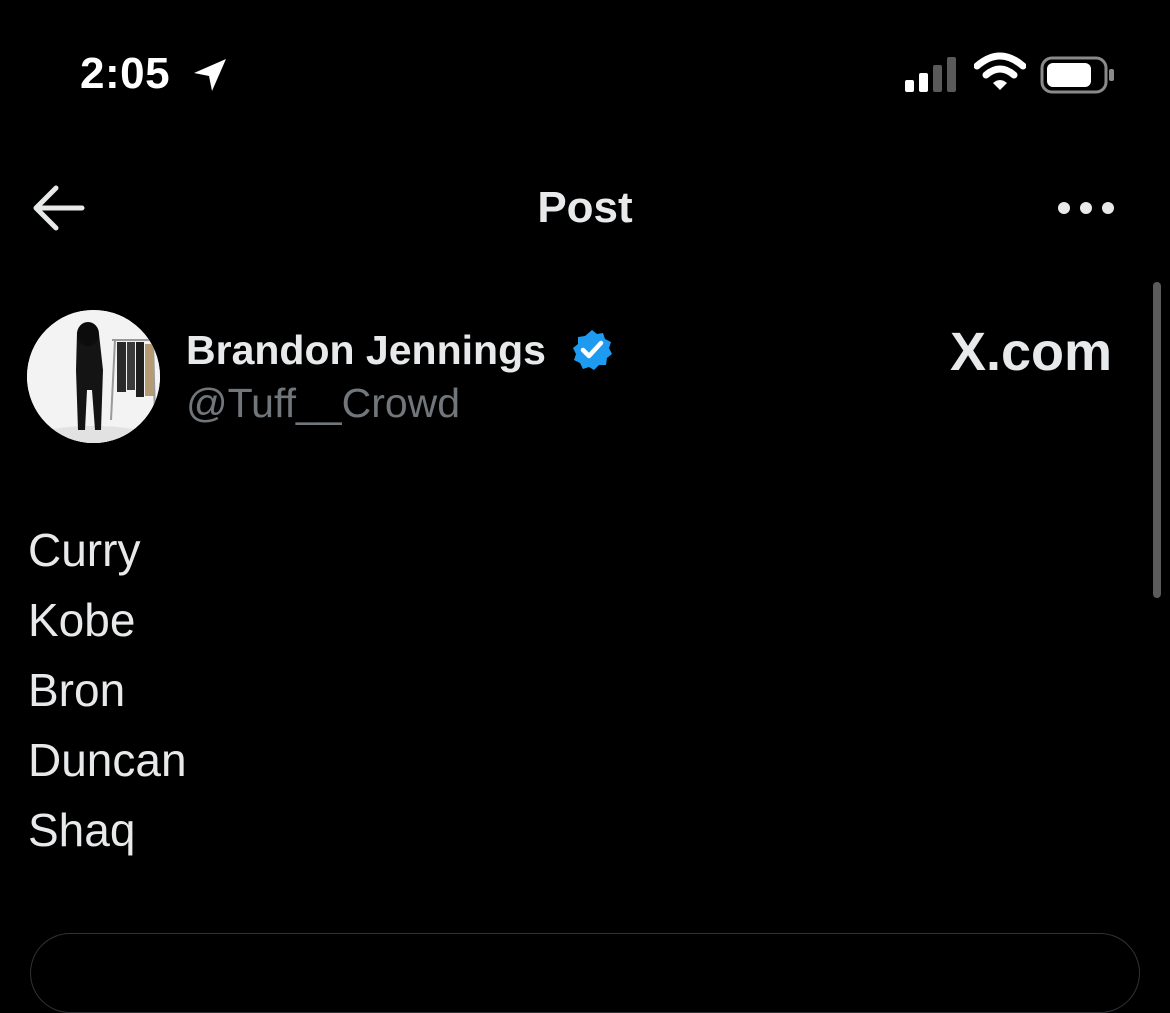 Image resolution: width=1170 pixels, height=1013 pixels. Describe the element at coordinates (1077, 75) in the screenshot. I see `battery-icon` at that location.